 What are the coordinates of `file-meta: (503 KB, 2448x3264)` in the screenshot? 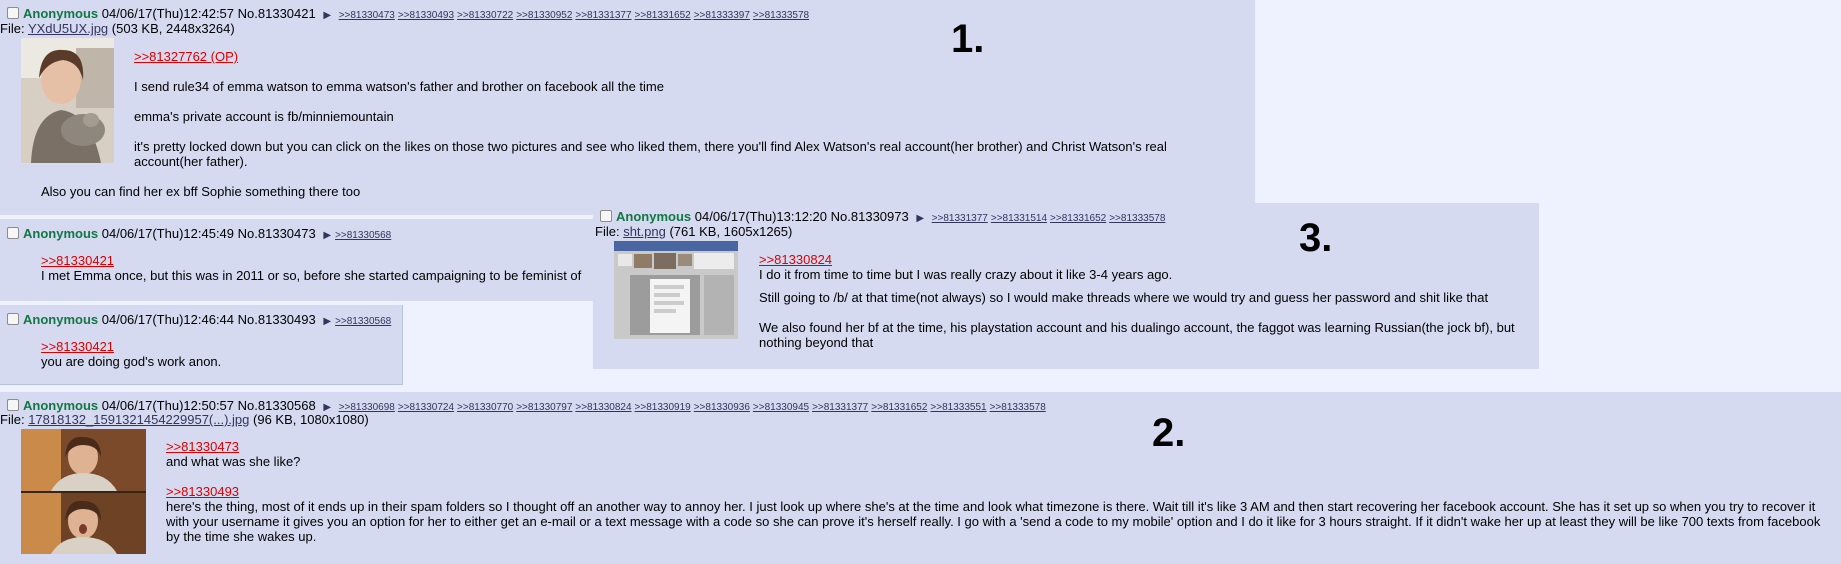 It's located at (173, 28).